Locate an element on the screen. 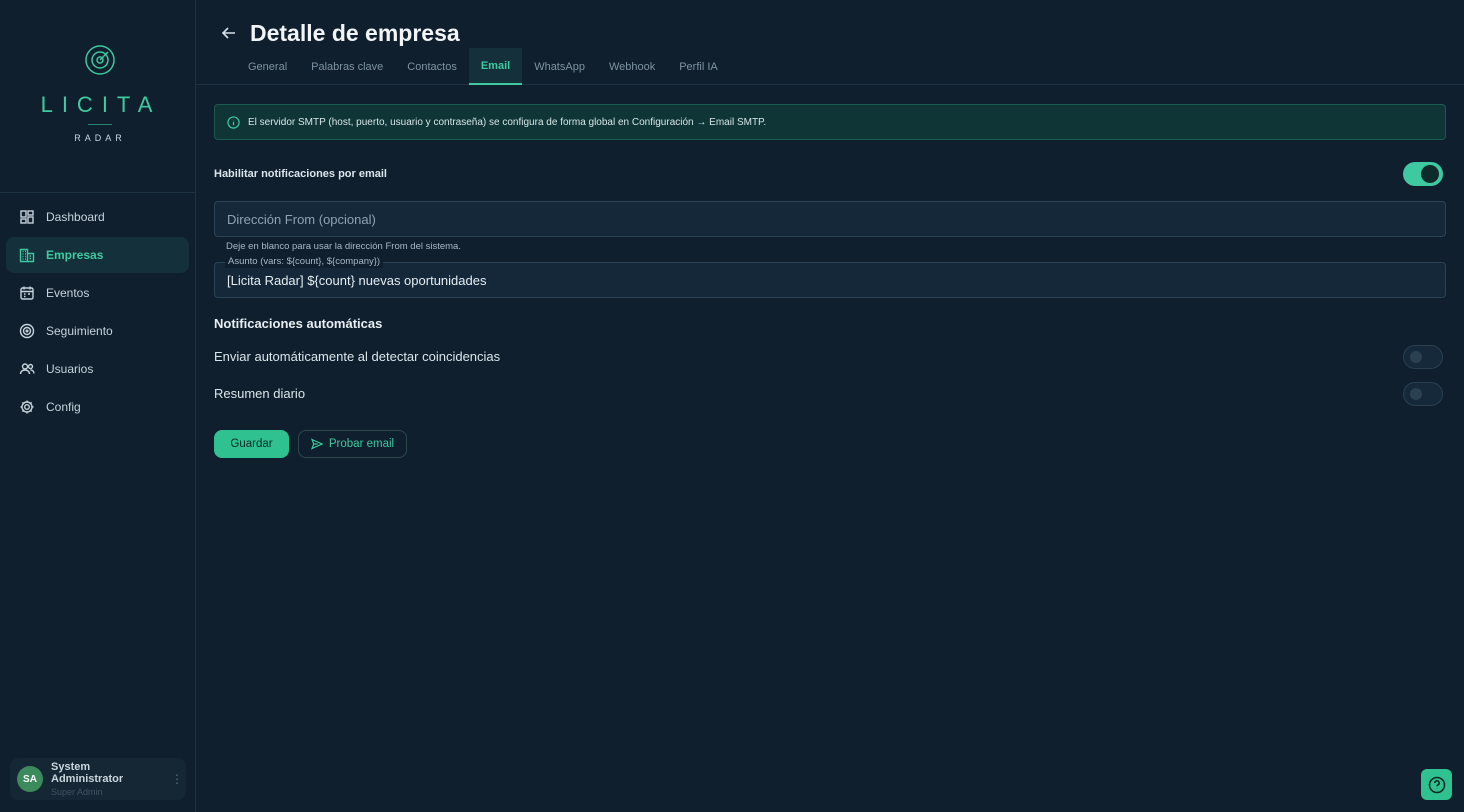  subject-input is located at coordinates (827, 280).